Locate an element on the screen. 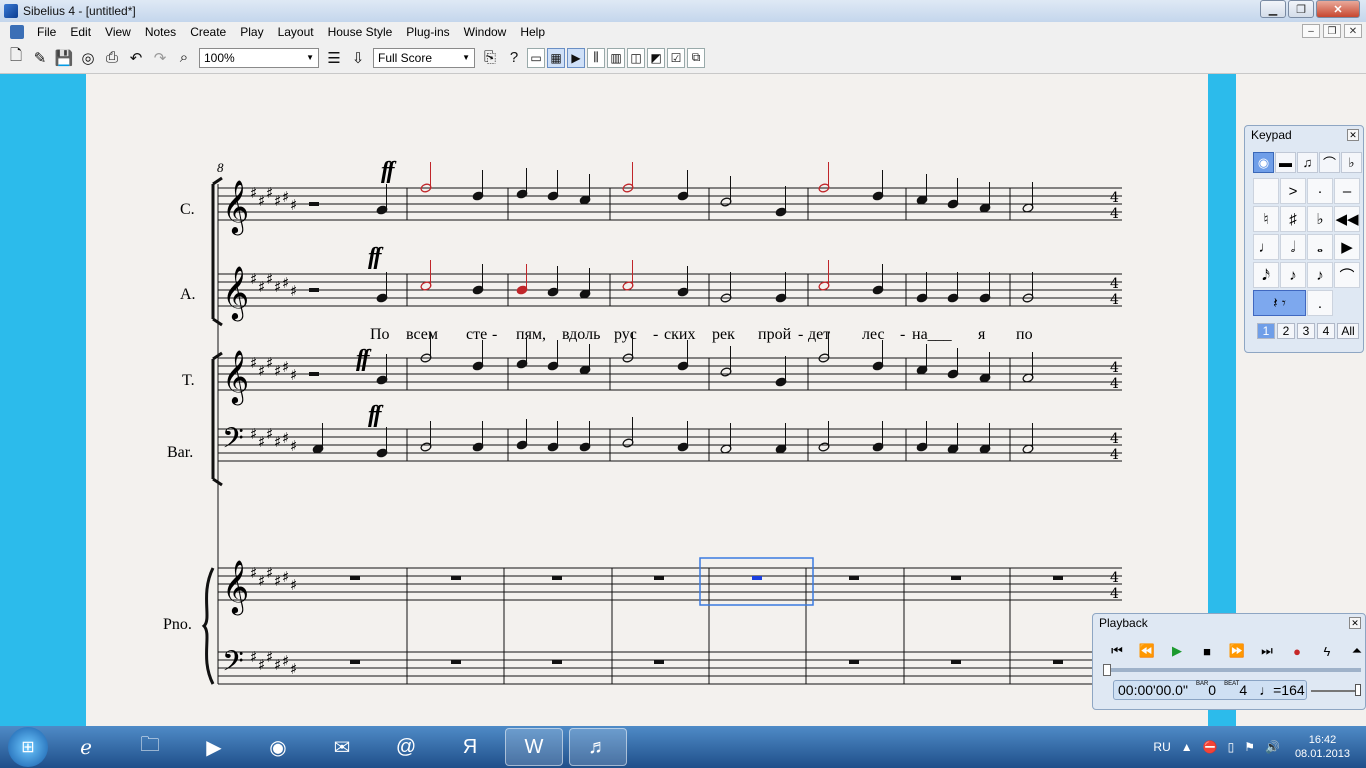  minimize-button: ▁ is located at coordinates (1273, 9).